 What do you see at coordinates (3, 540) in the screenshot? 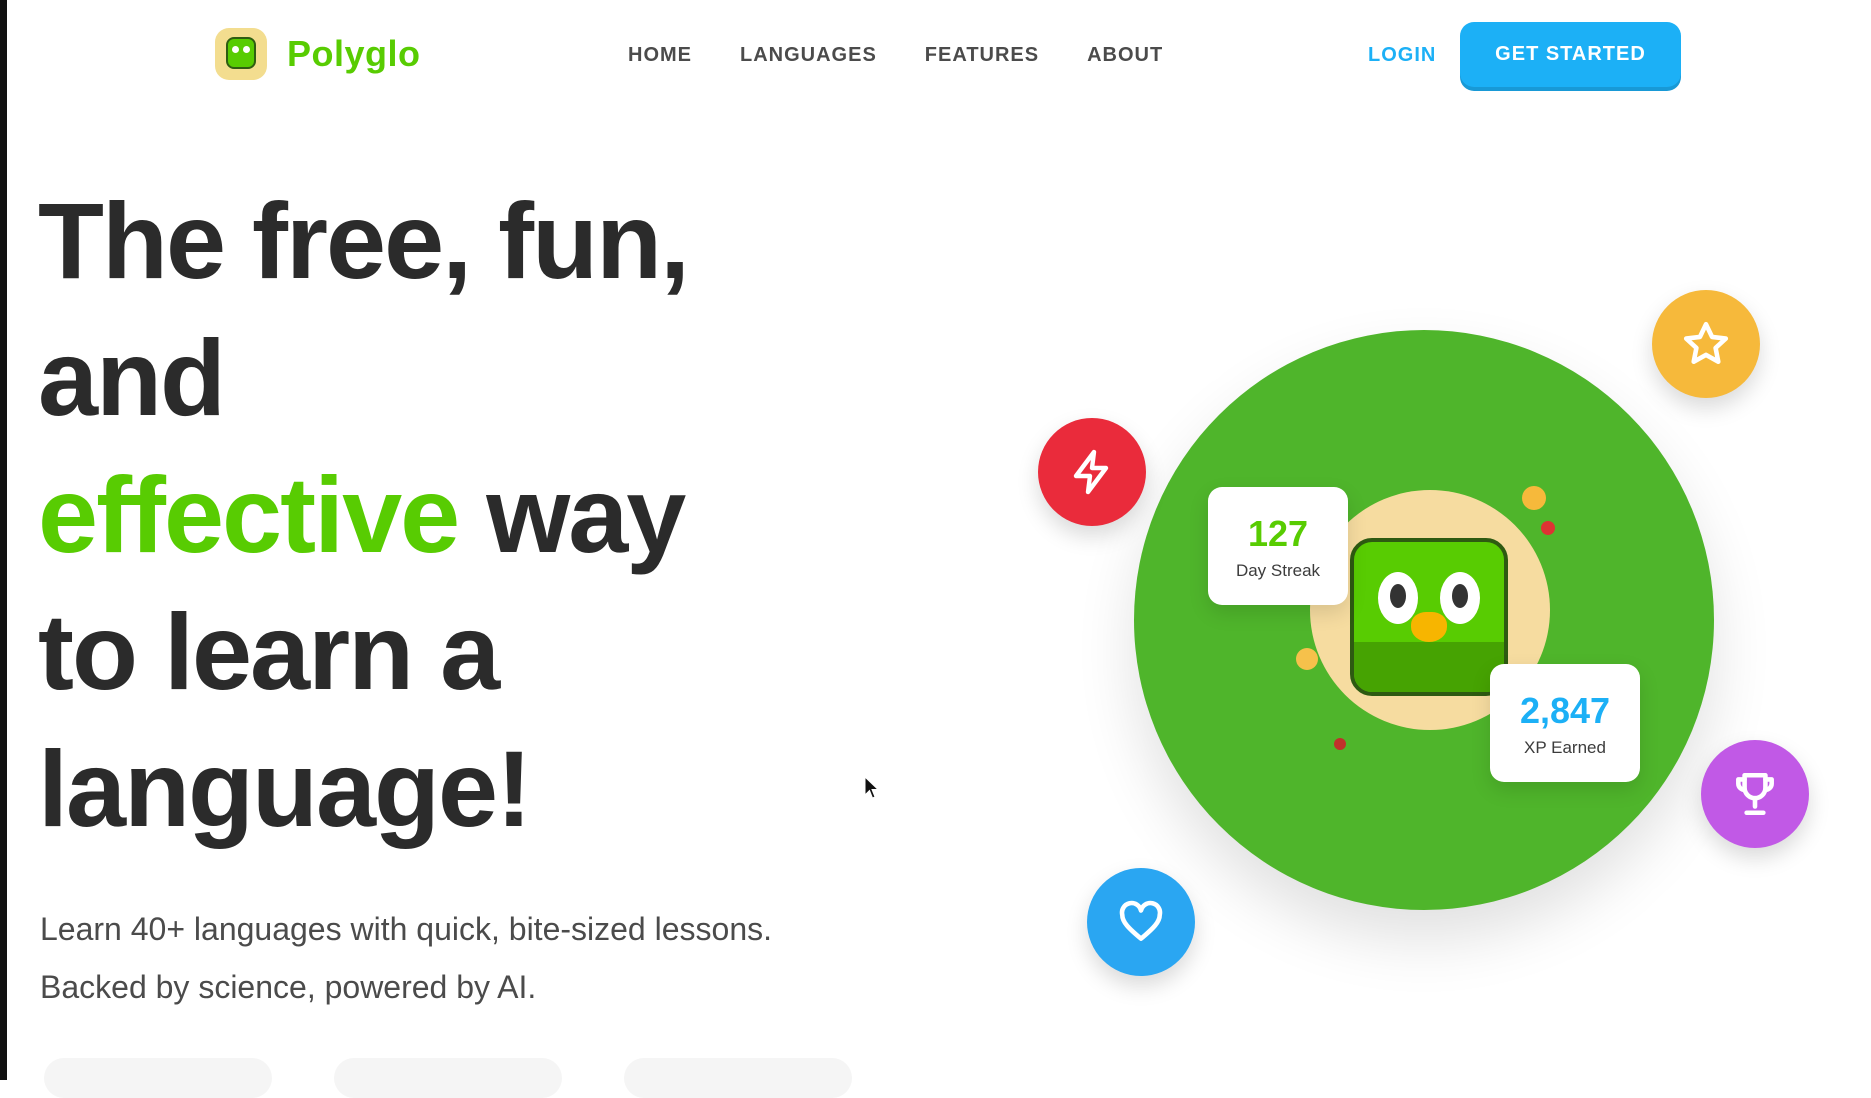
I see `window-edge` at bounding box center [3, 540].